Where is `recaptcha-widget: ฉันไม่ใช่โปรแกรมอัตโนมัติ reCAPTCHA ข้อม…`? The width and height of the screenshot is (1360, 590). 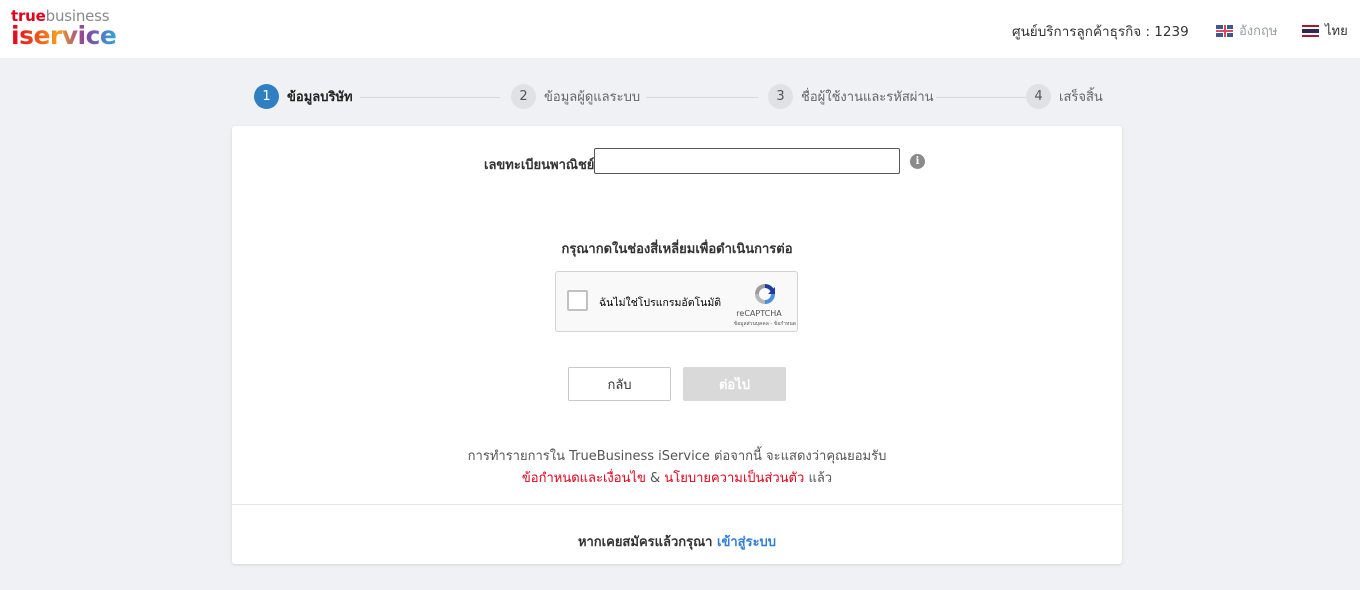 recaptcha-widget: ฉันไม่ใช่โปรแกรมอัตโนมัติ reCAPTCHA ข้อม… is located at coordinates (676, 301).